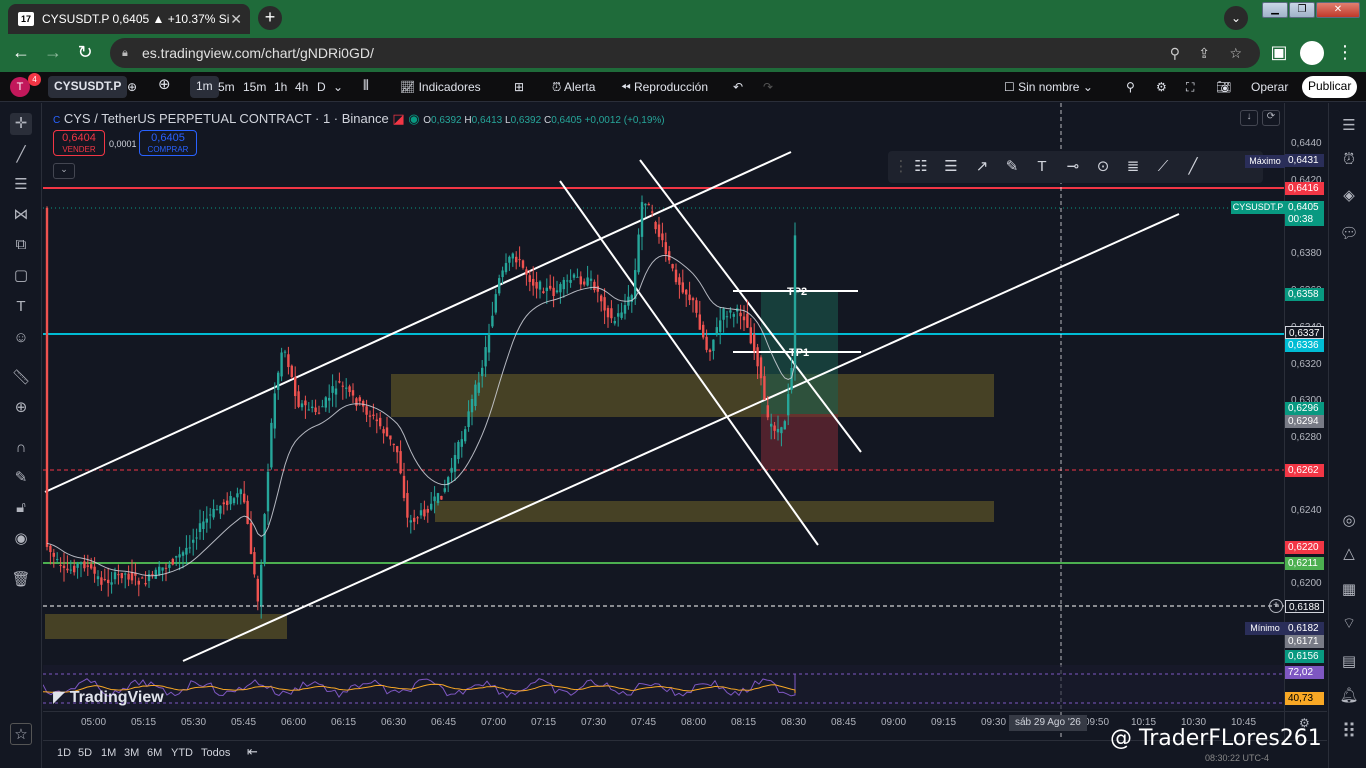  Describe the element at coordinates (85, 52) in the screenshot. I see `reload-icon: ↻` at that location.